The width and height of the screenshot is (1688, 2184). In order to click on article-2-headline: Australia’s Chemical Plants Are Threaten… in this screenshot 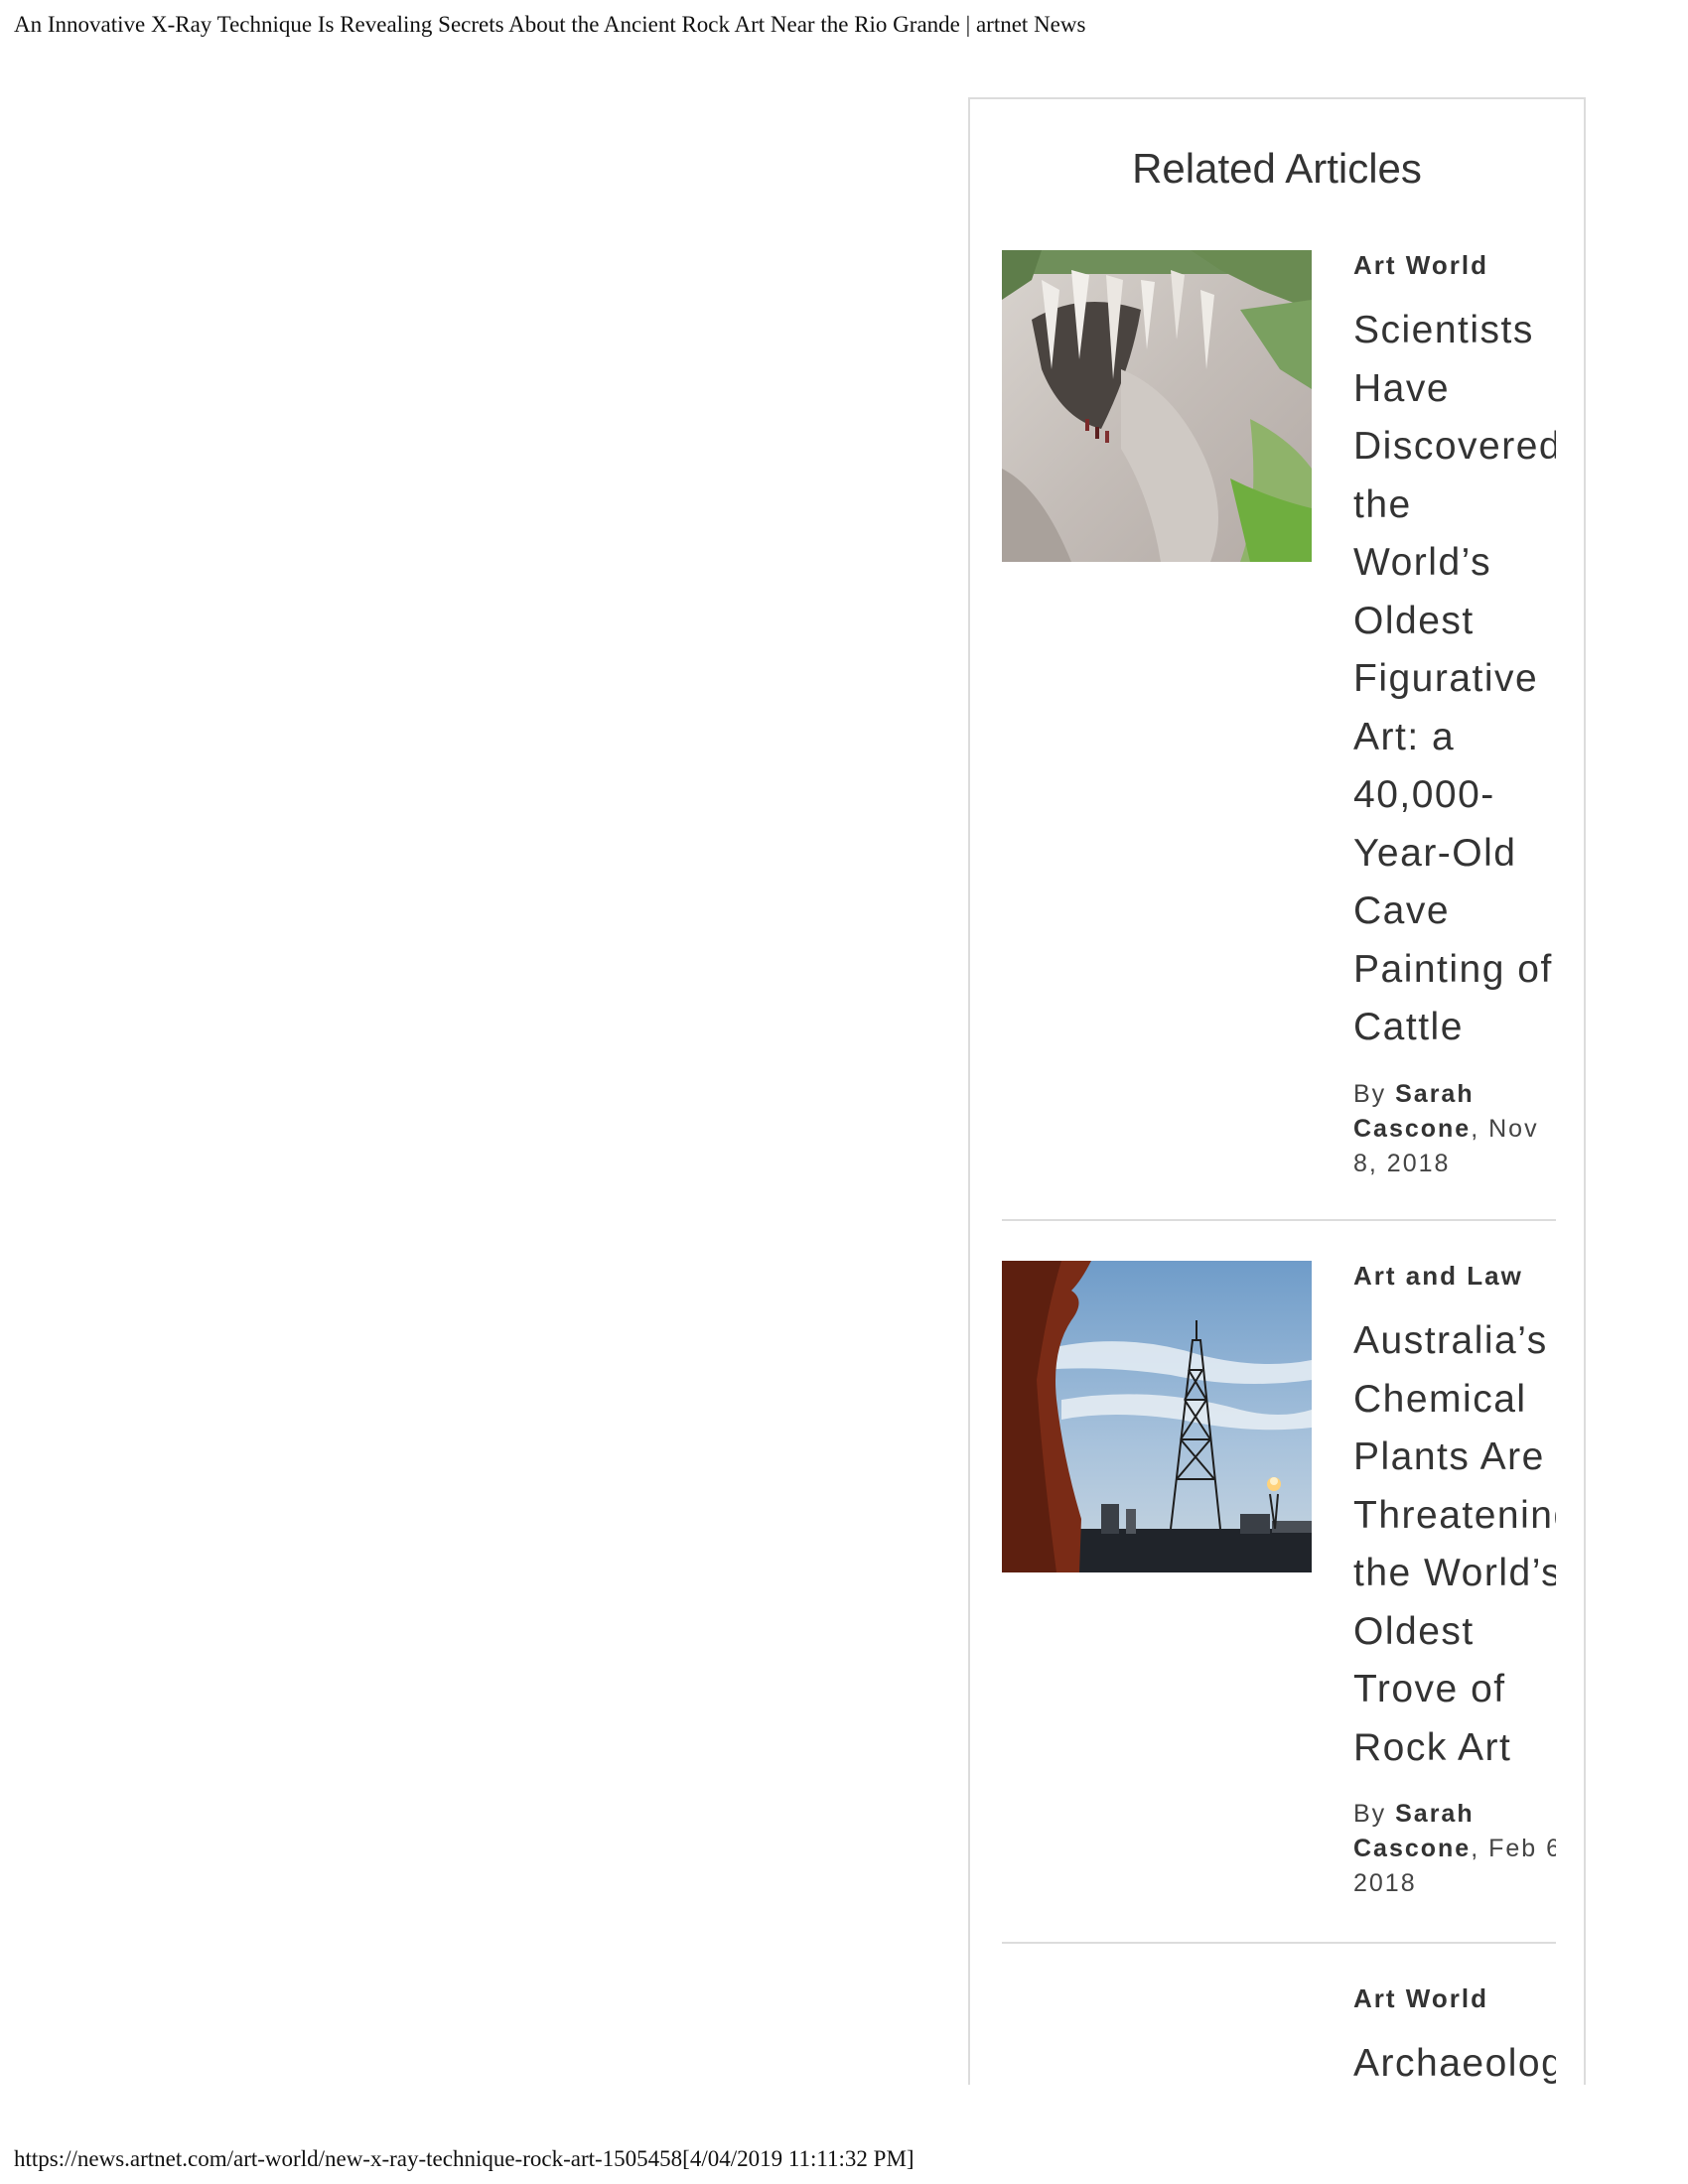, I will do `click(1454, 1544)`.